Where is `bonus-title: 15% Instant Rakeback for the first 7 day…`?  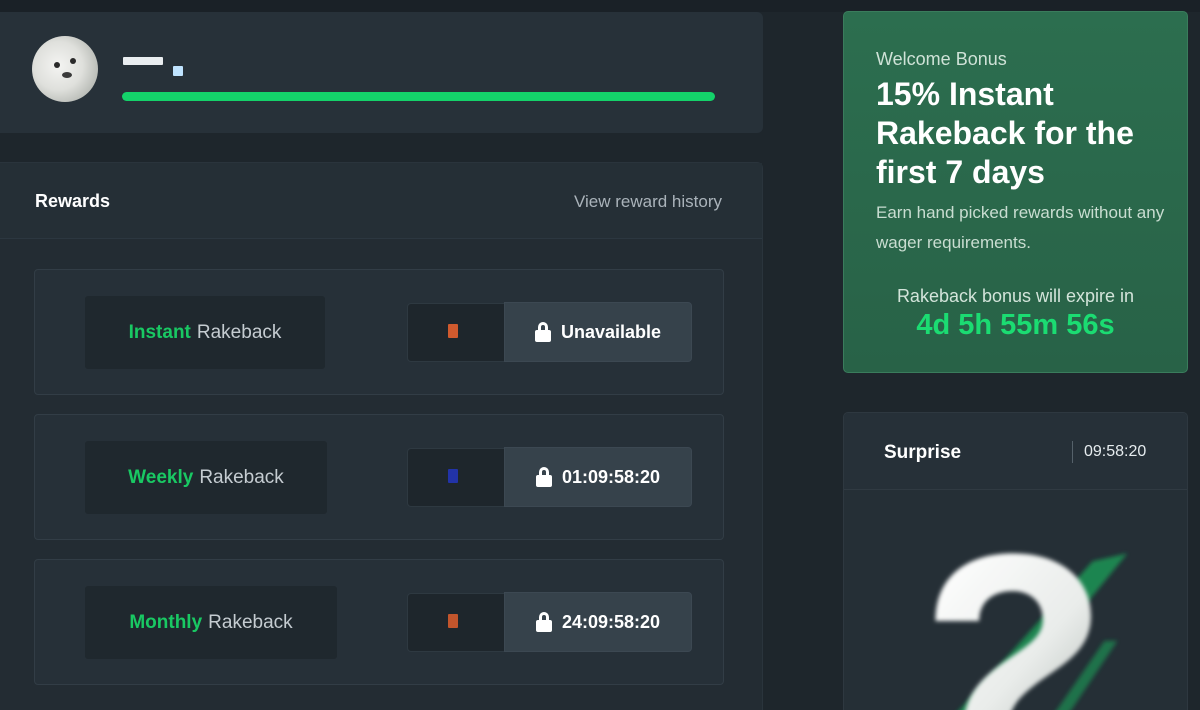
bonus-title: 15% Instant Rakeback for the first 7 day… is located at coordinates (1005, 133).